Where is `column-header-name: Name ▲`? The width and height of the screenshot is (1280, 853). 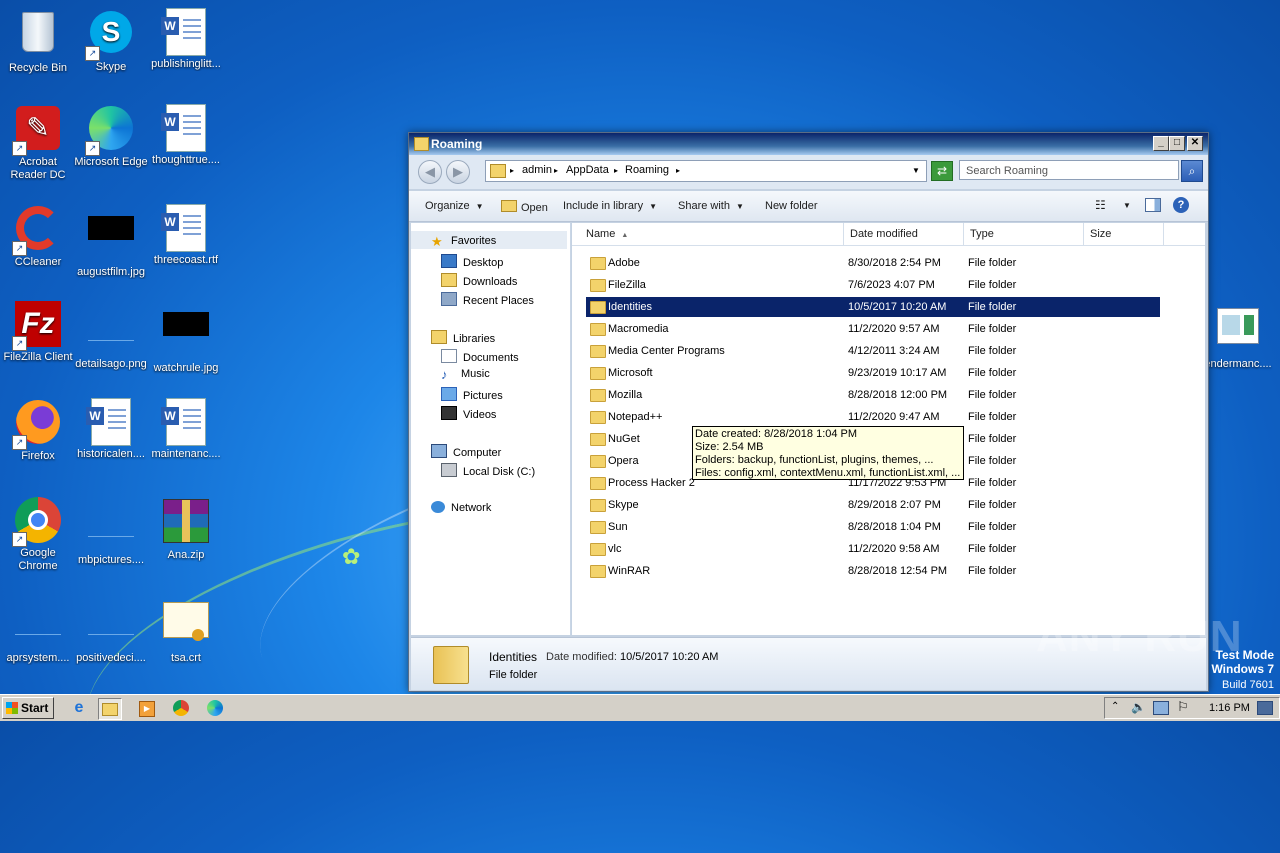
column-header-name: Name ▲ is located at coordinates (712, 234).